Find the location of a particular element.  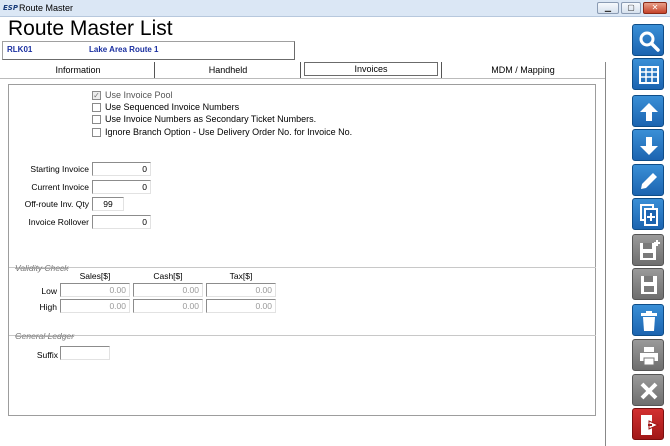

offroute-qty-label: Off-route Inv. Qty is located at coordinates (56, 204).